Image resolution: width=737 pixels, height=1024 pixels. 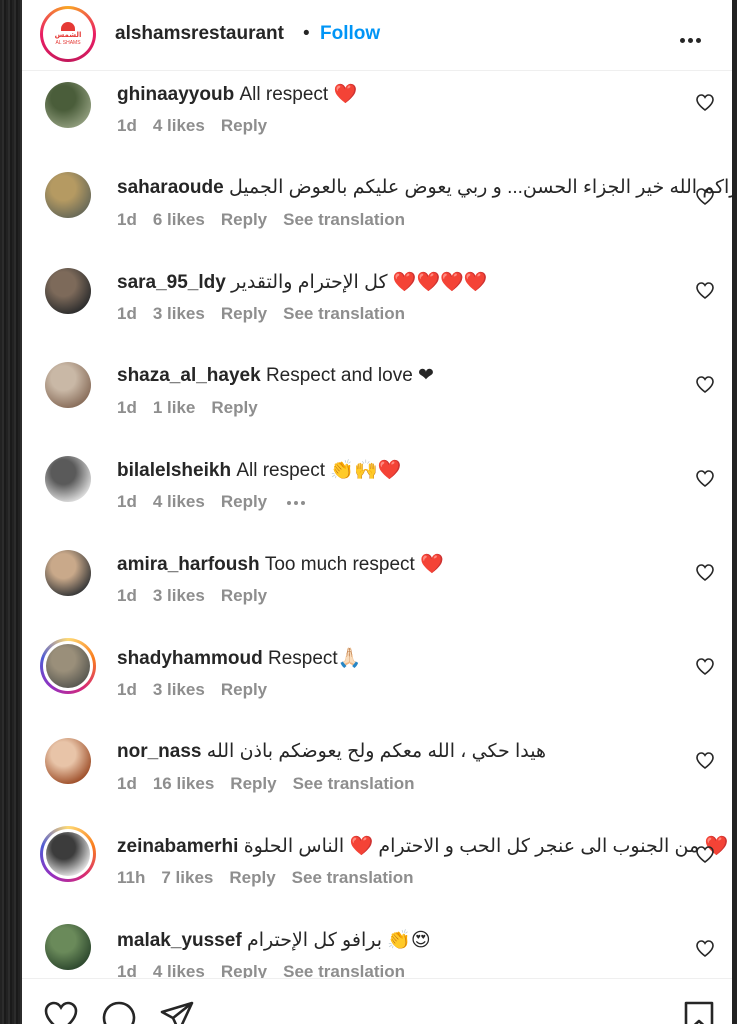 I want to click on comment-meta: 1d 6 likes Reply See translation, so click(x=269, y=220).